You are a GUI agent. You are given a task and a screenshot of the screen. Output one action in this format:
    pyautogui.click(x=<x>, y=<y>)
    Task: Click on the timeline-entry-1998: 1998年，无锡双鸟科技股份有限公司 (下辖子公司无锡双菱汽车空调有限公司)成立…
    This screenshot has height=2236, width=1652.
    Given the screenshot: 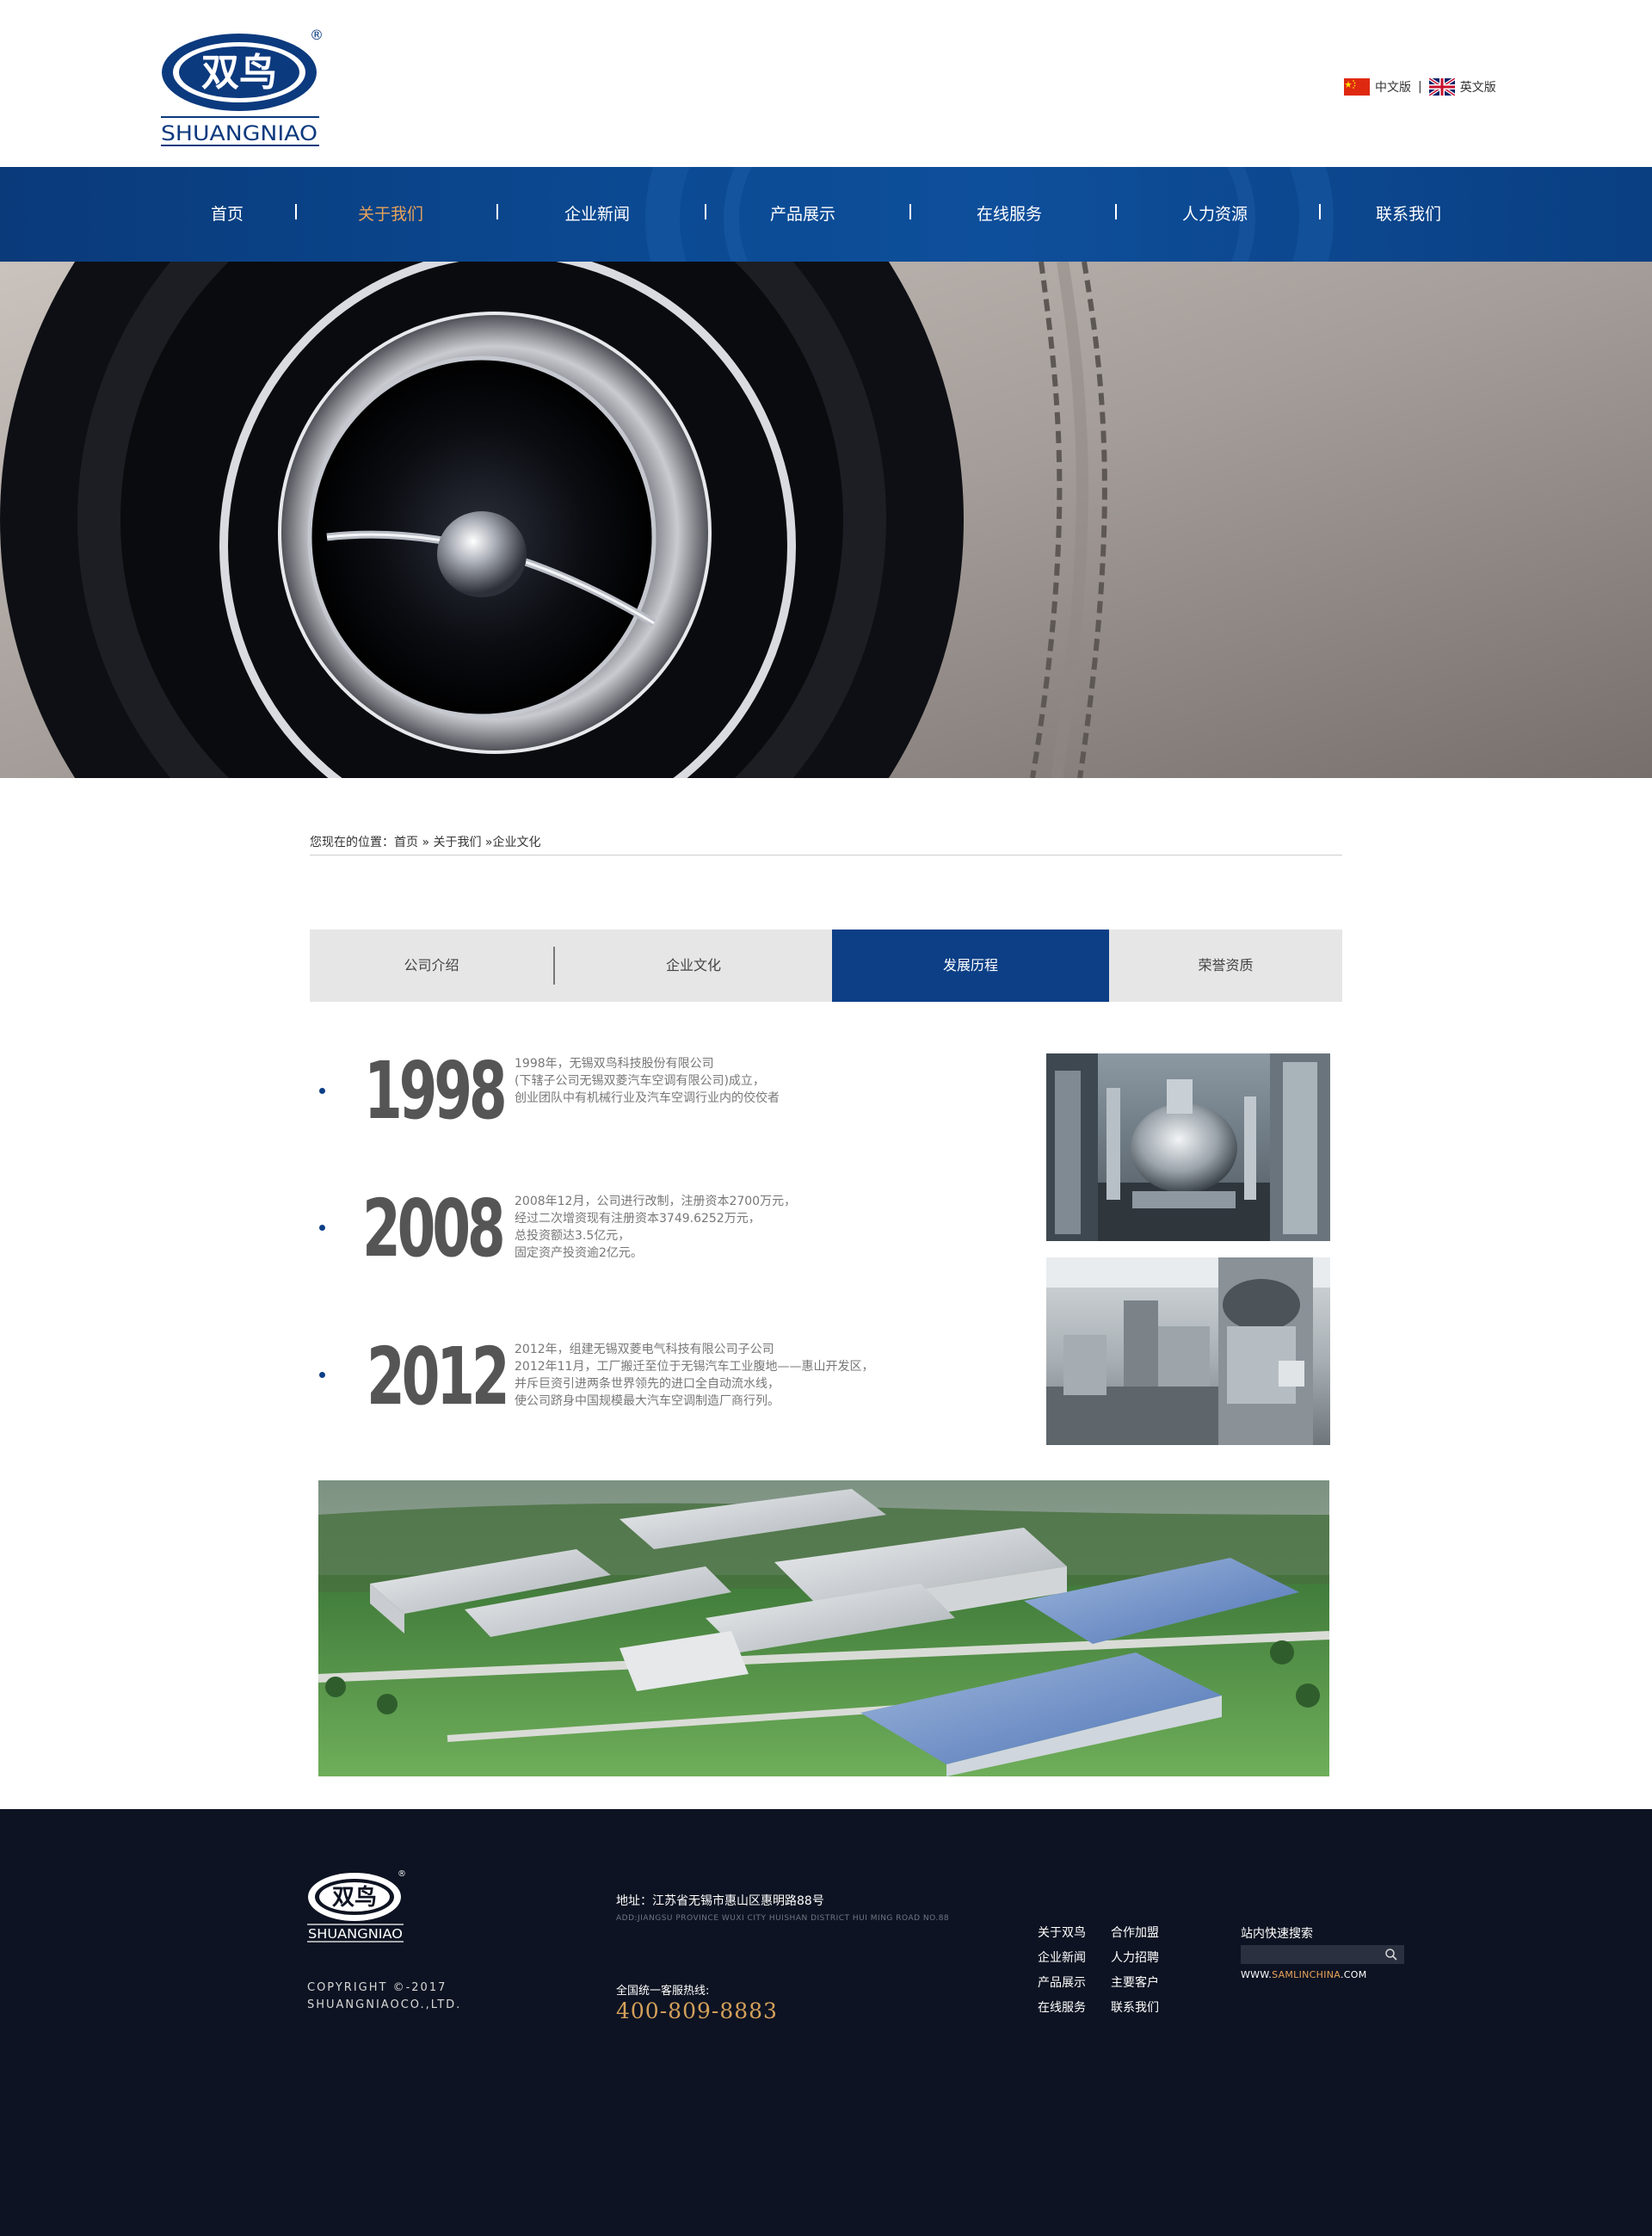 What is the action you would take?
    pyautogui.click(x=647, y=1081)
    